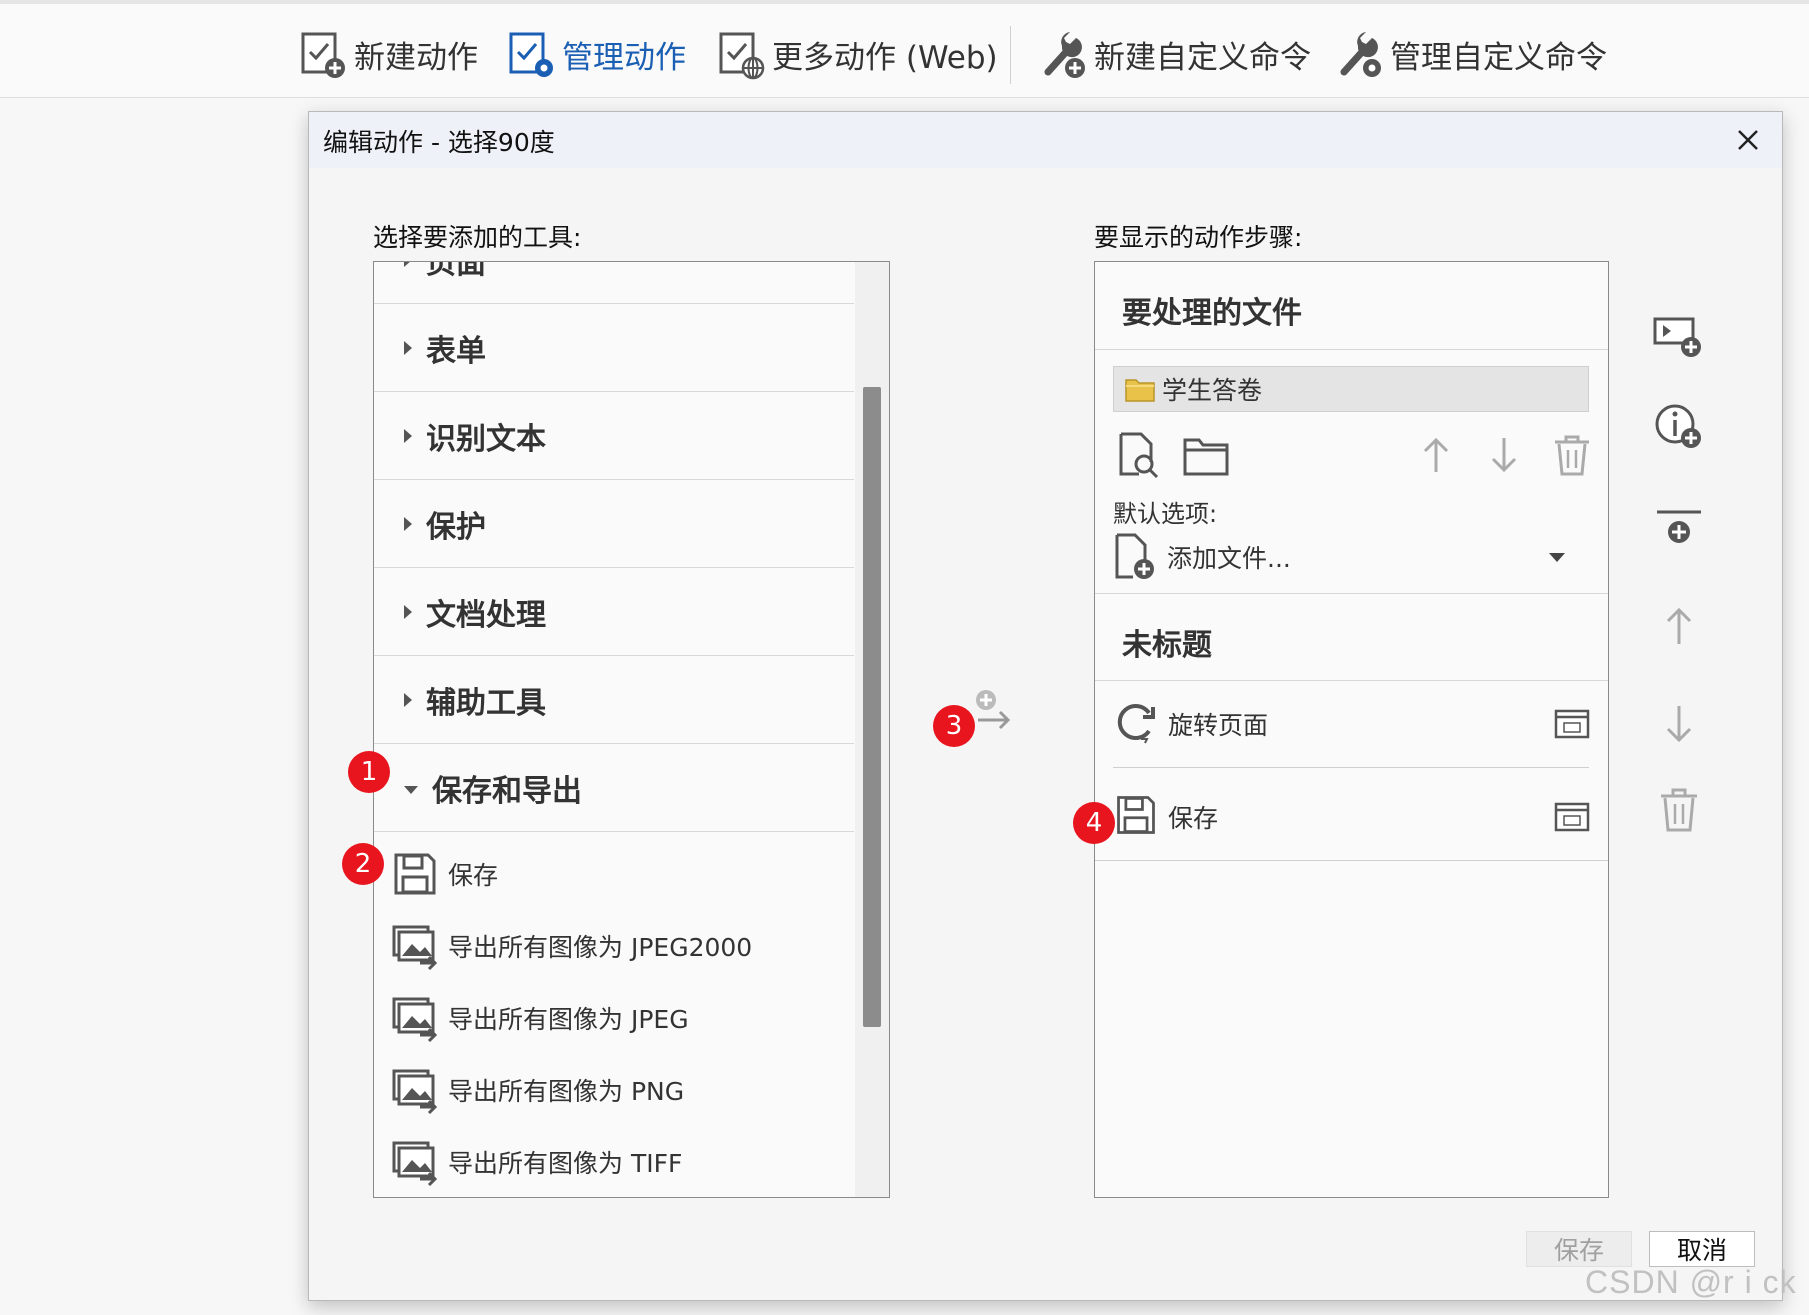 This screenshot has height=1315, width=1809. What do you see at coordinates (416, 57) in the screenshot?
I see `new-action-label: 新建动作` at bounding box center [416, 57].